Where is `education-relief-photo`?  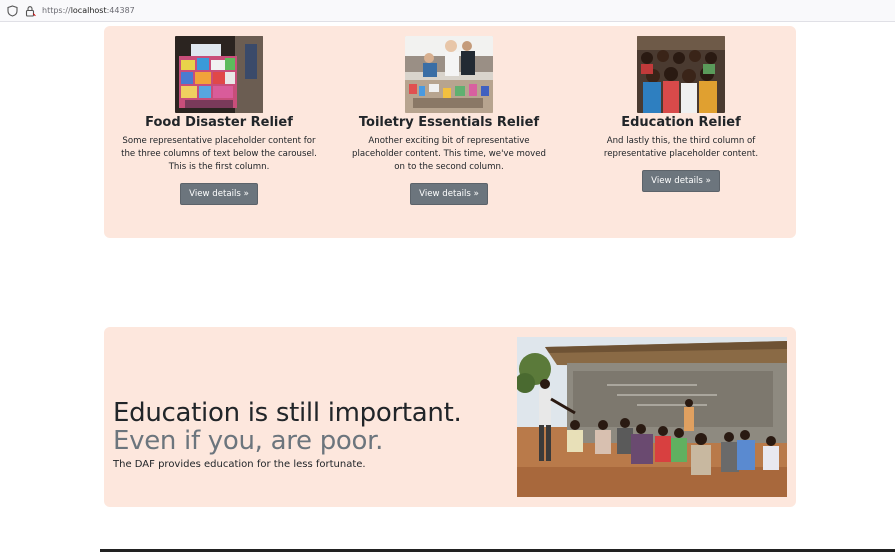 education-relief-photo is located at coordinates (681, 74).